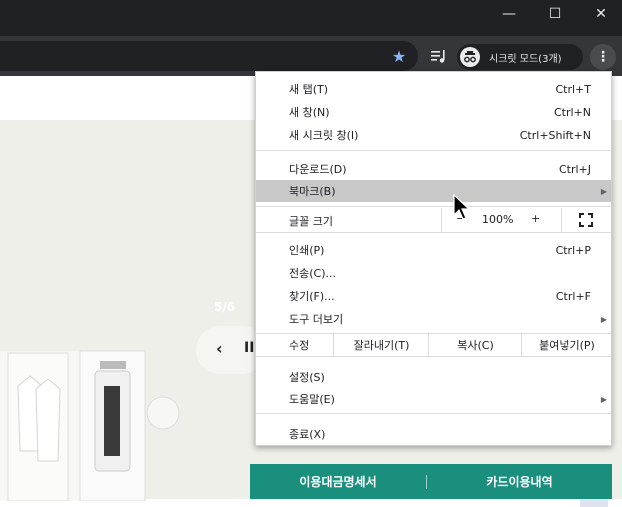  I want to click on incognito-indicator: 시크릿 모드(3개), so click(520, 57).